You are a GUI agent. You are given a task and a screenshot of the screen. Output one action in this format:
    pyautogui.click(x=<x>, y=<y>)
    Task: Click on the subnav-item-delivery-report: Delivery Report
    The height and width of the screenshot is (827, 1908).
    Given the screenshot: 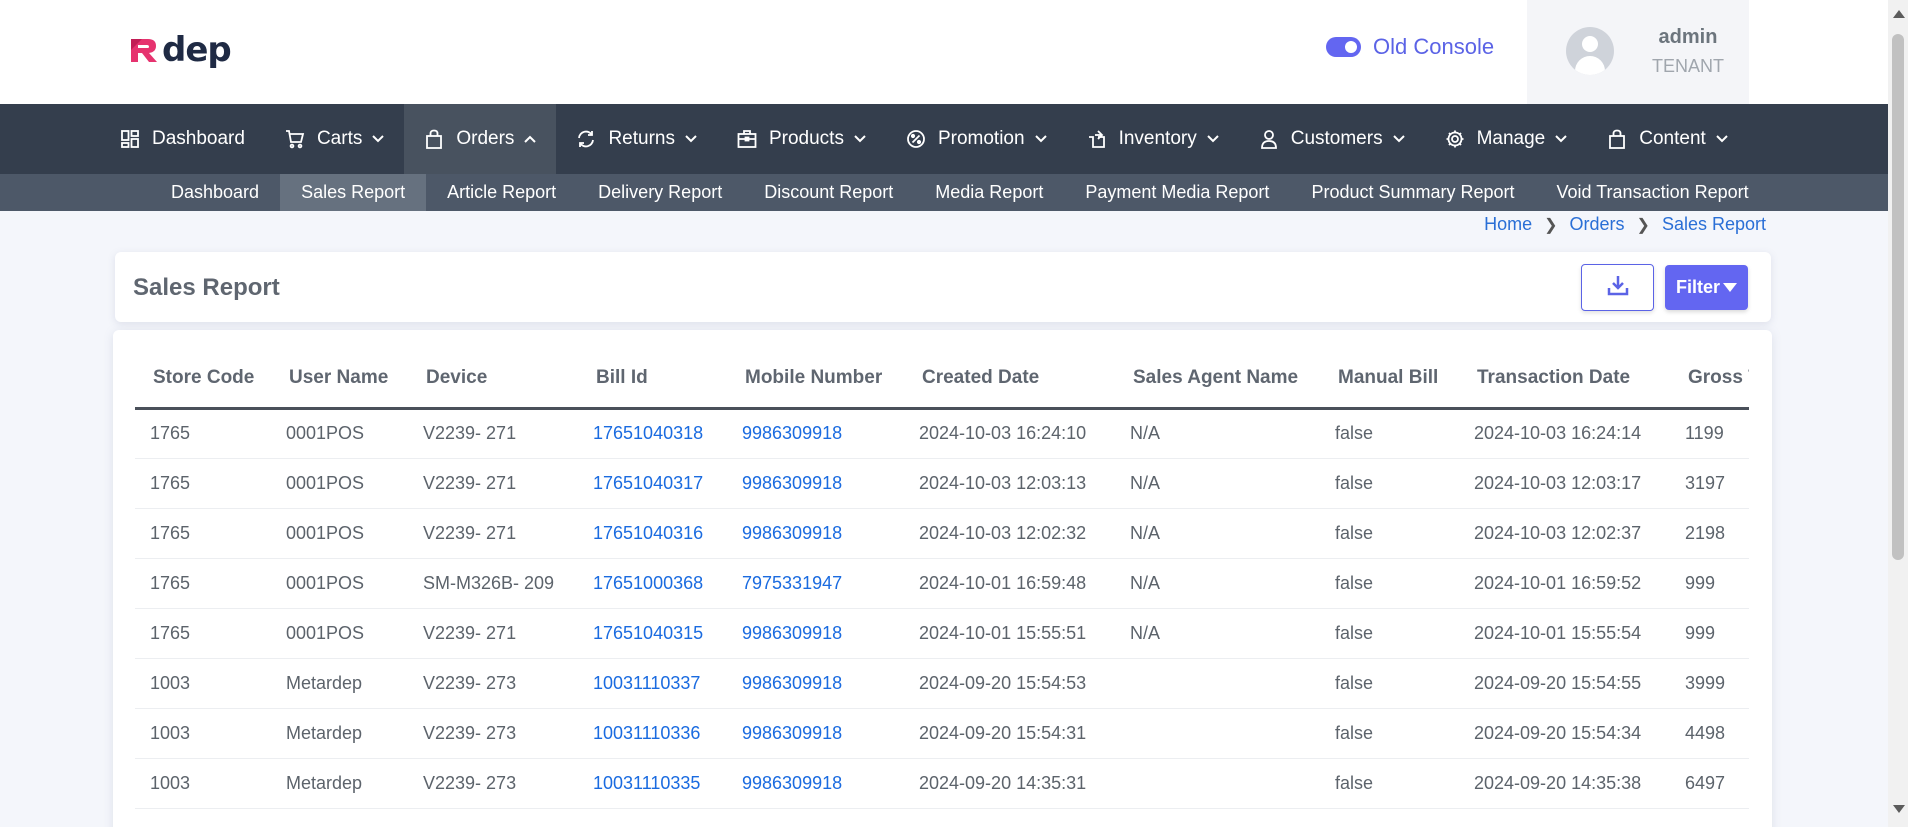 What is the action you would take?
    pyautogui.click(x=660, y=192)
    